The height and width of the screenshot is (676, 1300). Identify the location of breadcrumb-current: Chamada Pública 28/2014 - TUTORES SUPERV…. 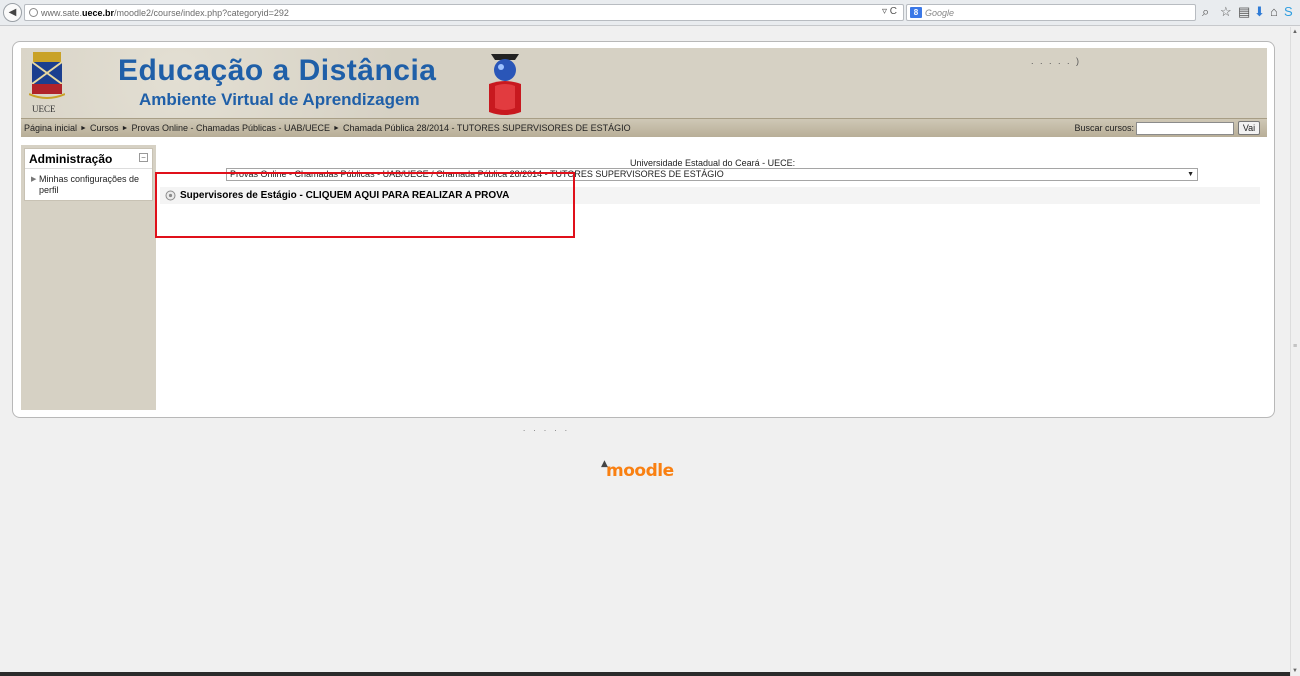
(486, 128).